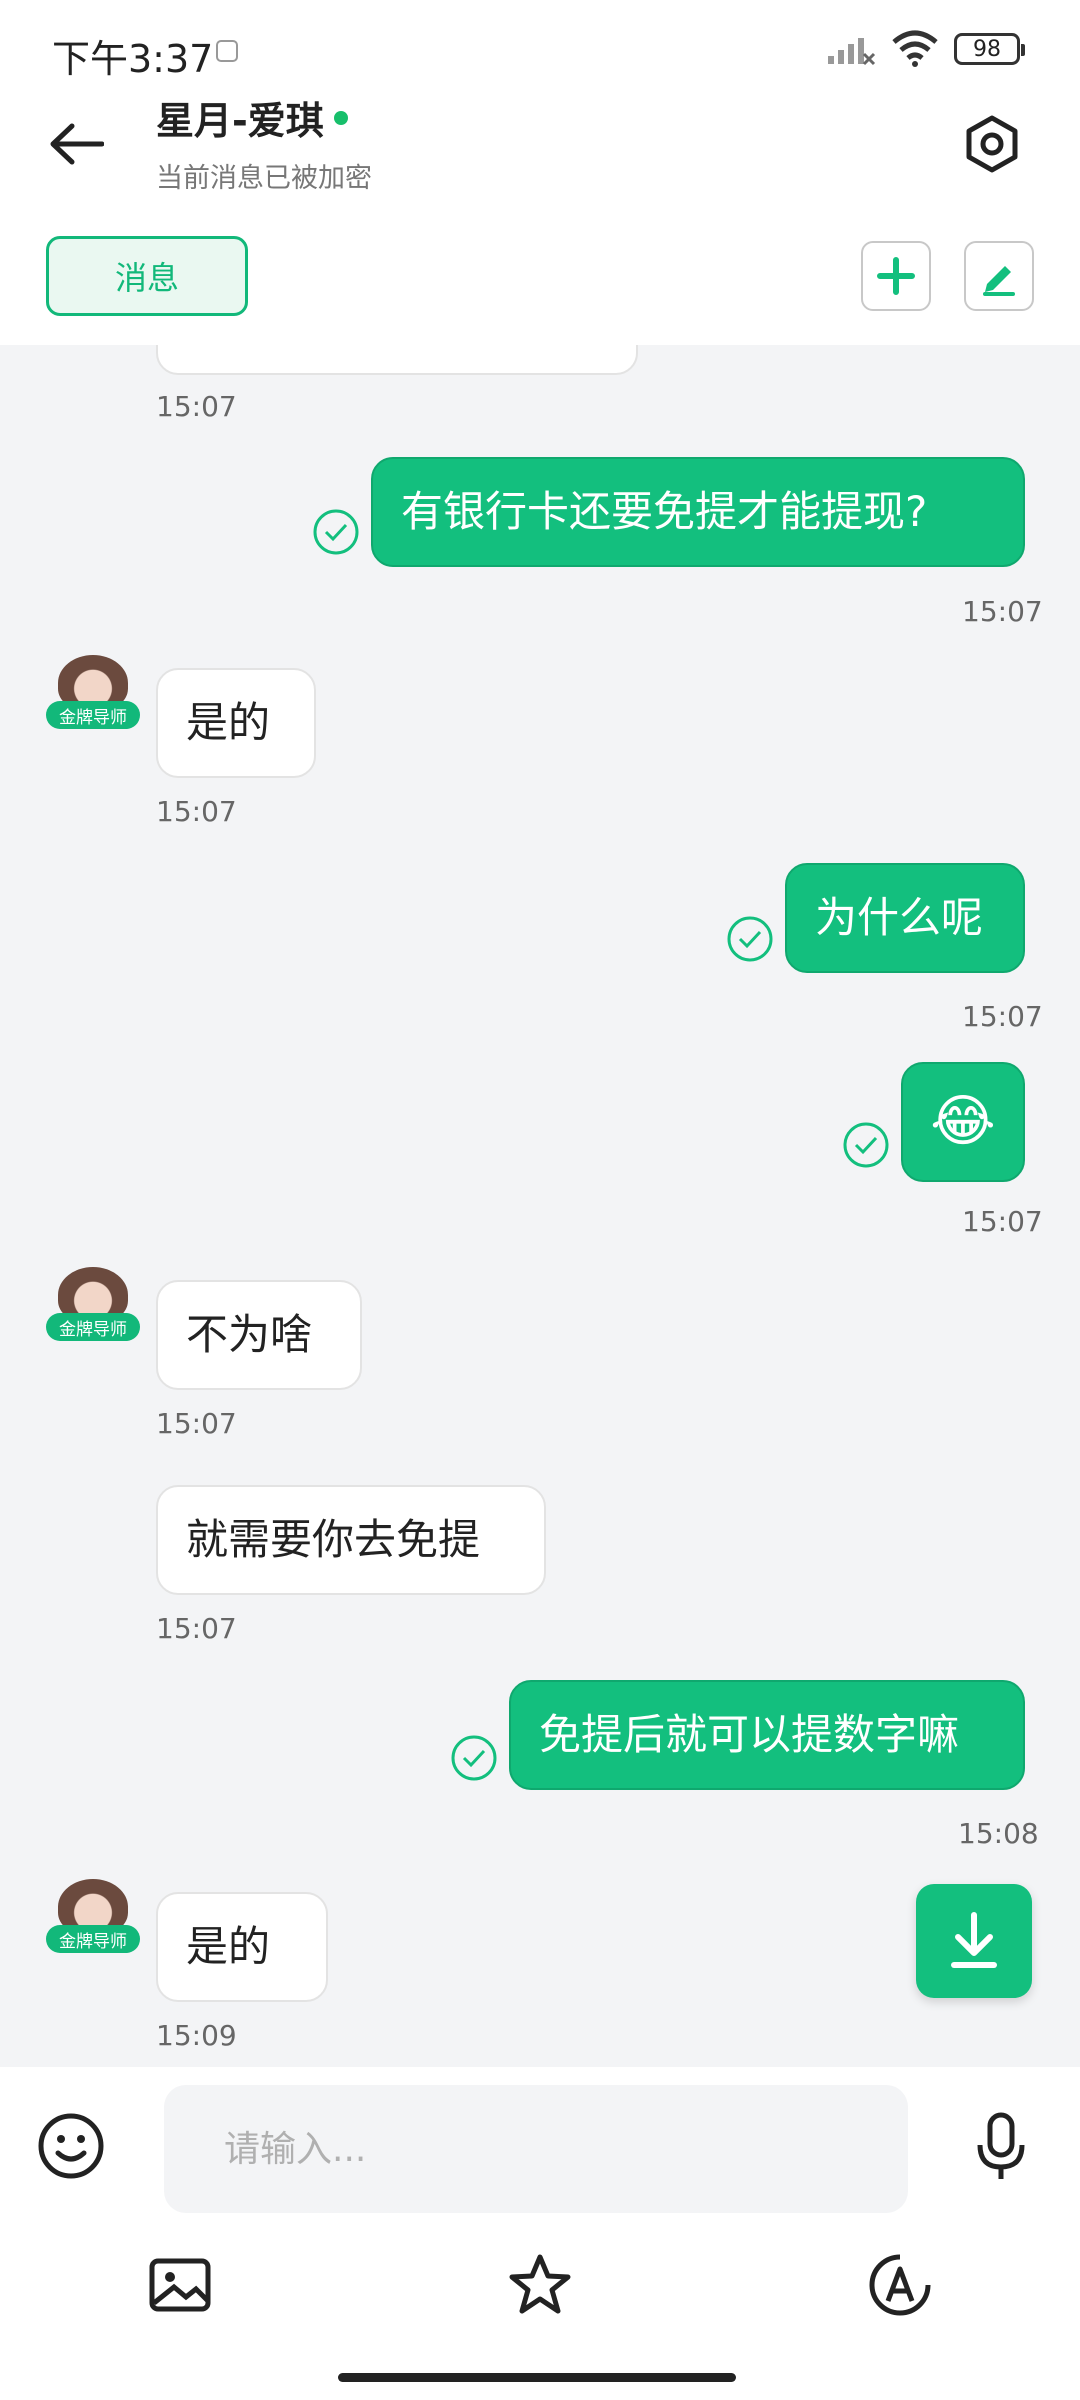  What do you see at coordinates (1001, 2147) in the screenshot?
I see `mic-icon` at bounding box center [1001, 2147].